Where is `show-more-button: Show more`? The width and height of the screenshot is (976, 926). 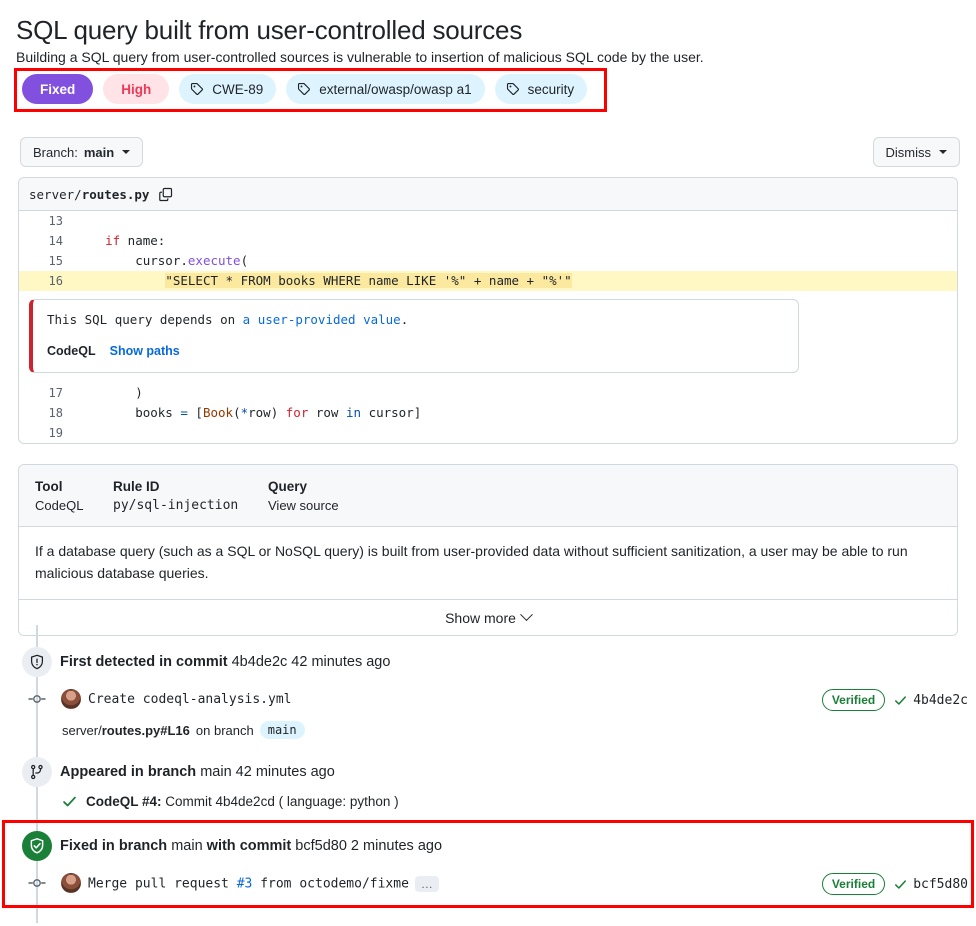 show-more-button: Show more is located at coordinates (488, 617).